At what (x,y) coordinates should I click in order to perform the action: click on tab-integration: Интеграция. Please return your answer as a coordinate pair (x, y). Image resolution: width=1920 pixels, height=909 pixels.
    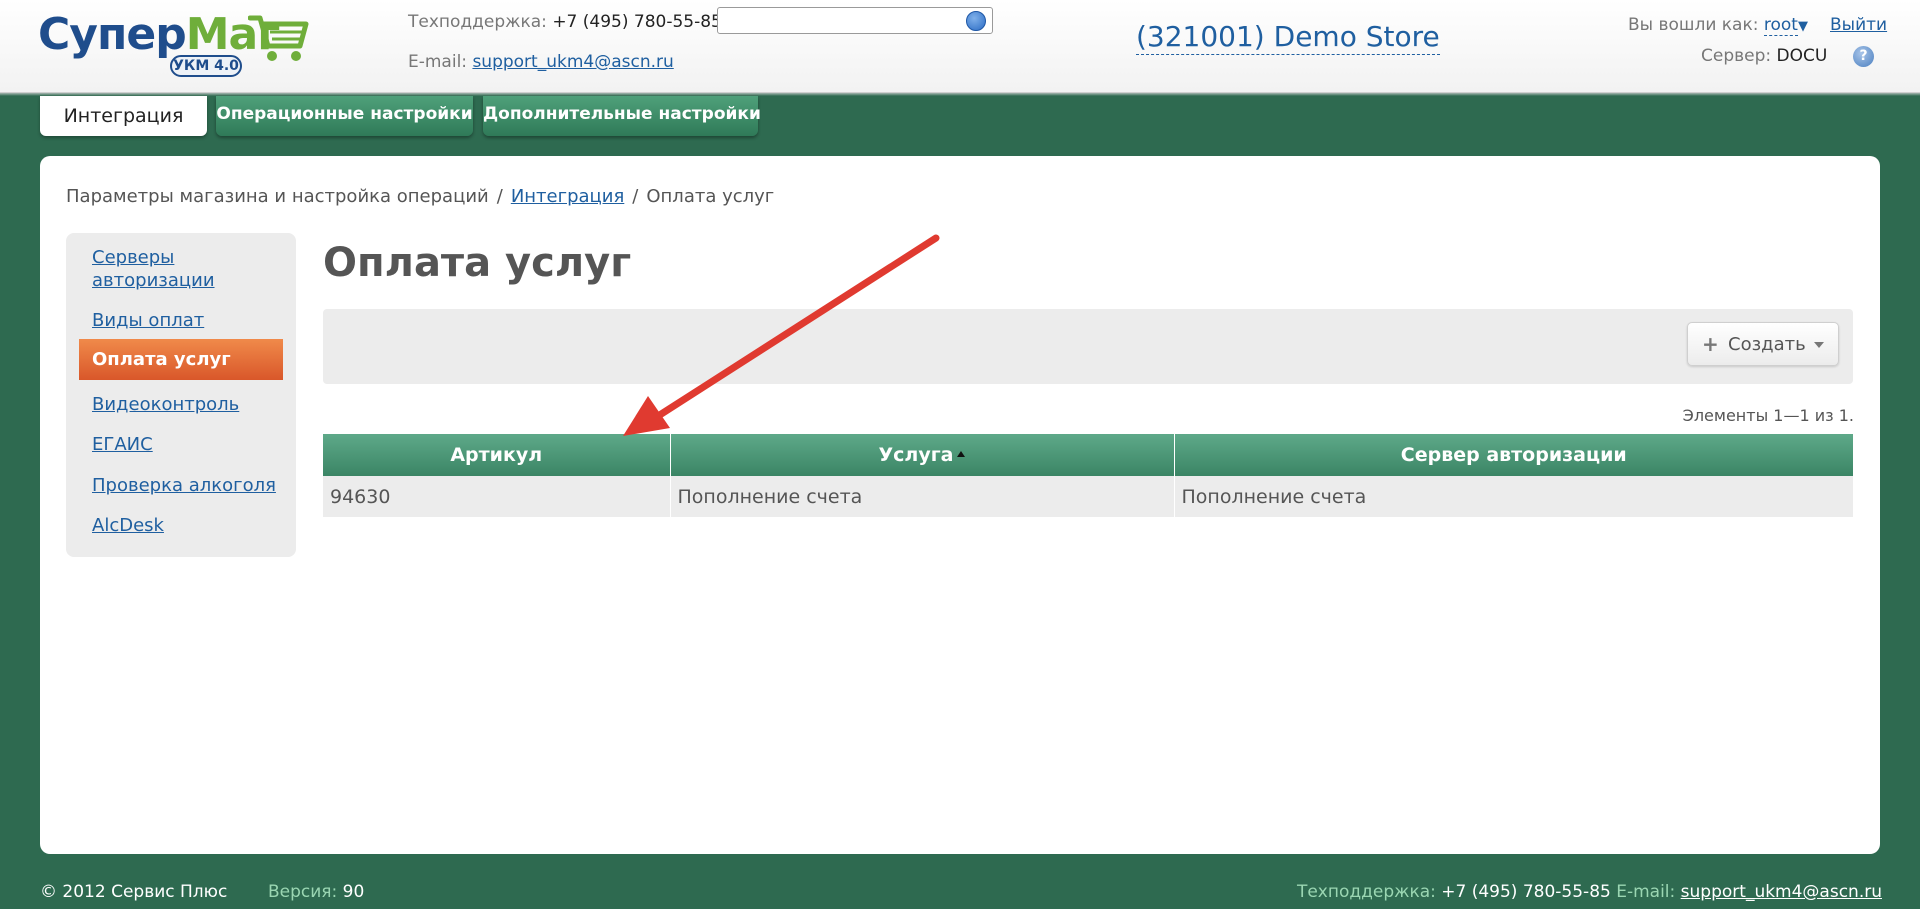
    Looking at the image, I should click on (123, 116).